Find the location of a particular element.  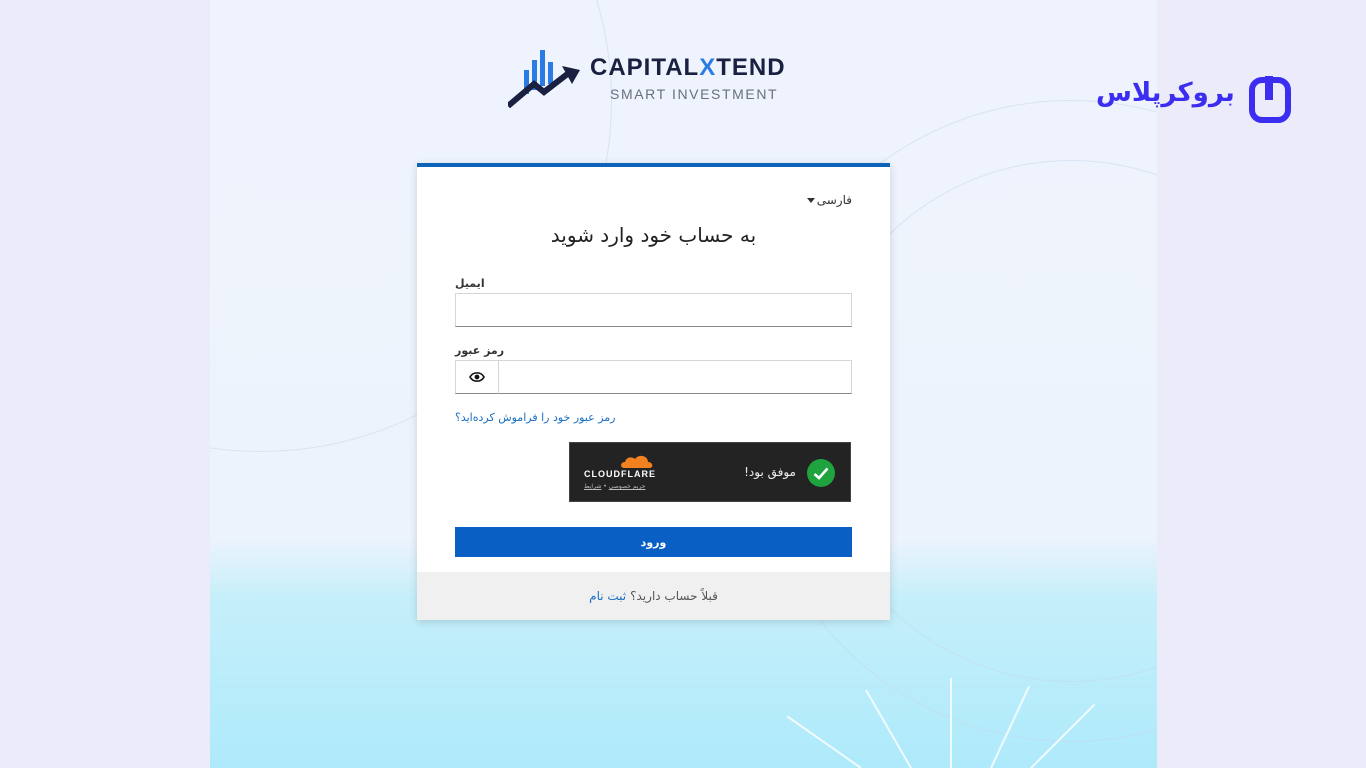

brokerplus-logo-icon is located at coordinates (1270, 99).